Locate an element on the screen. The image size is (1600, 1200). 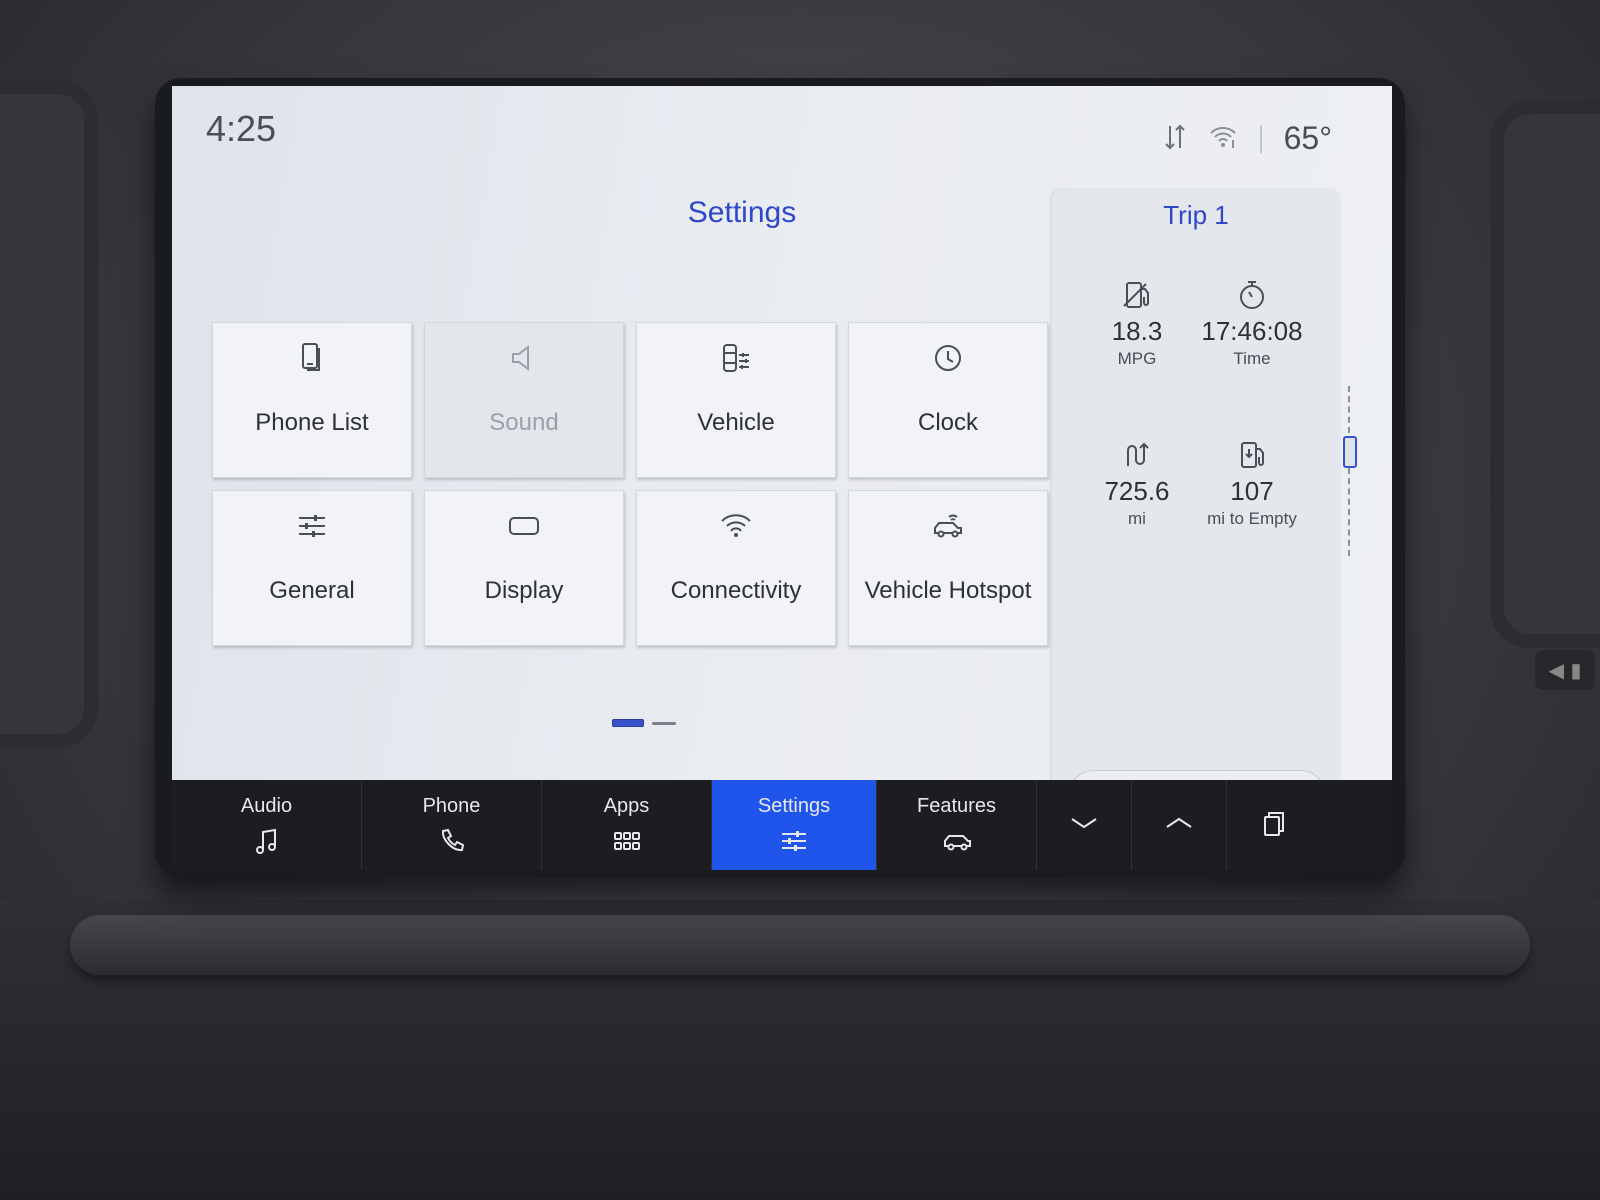
chevron-up-button is located at coordinates (1179, 825).